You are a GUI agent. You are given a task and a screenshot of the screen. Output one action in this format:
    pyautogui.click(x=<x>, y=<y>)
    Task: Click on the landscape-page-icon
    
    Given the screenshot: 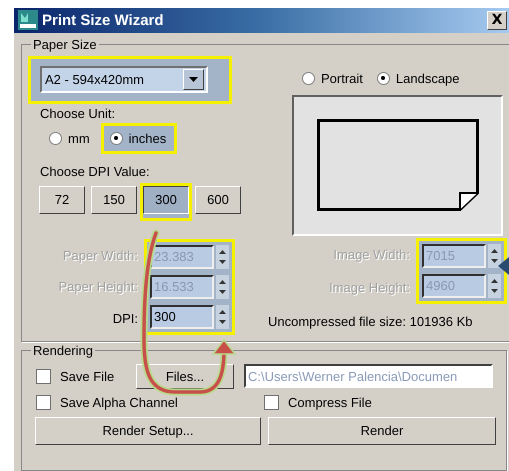 What is the action you would take?
    pyautogui.click(x=397, y=165)
    